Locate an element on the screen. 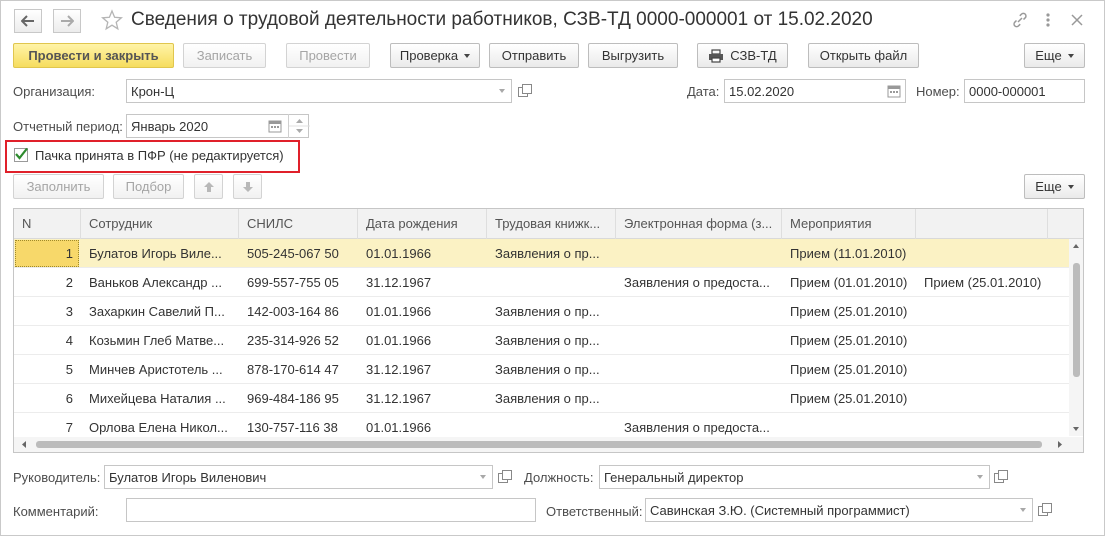 This screenshot has height=536, width=1105. star-icon is located at coordinates (112, 20).